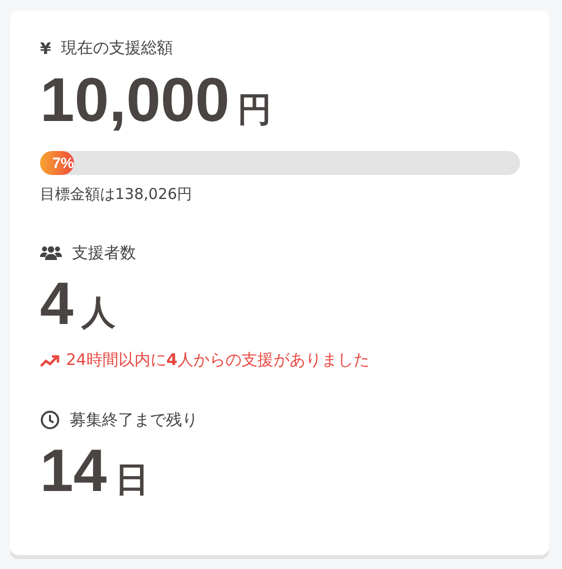 This screenshot has width=562, height=569. I want to click on stat-unit: 日, so click(131, 480).